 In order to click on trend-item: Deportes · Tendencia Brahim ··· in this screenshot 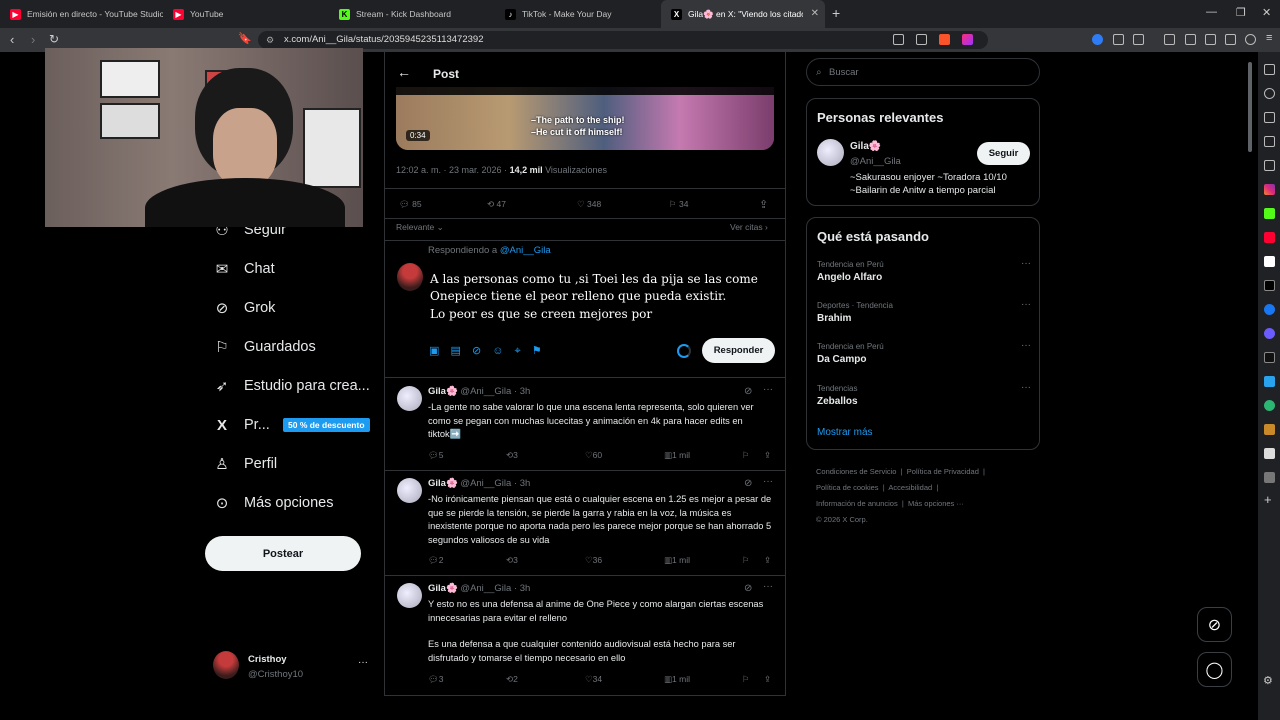, I will do `click(924, 311)`.